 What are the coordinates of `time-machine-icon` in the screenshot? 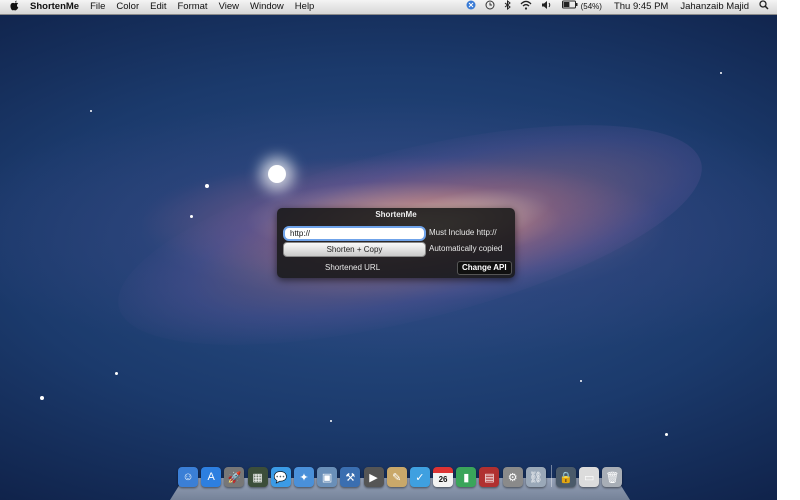 It's located at (490, 7).